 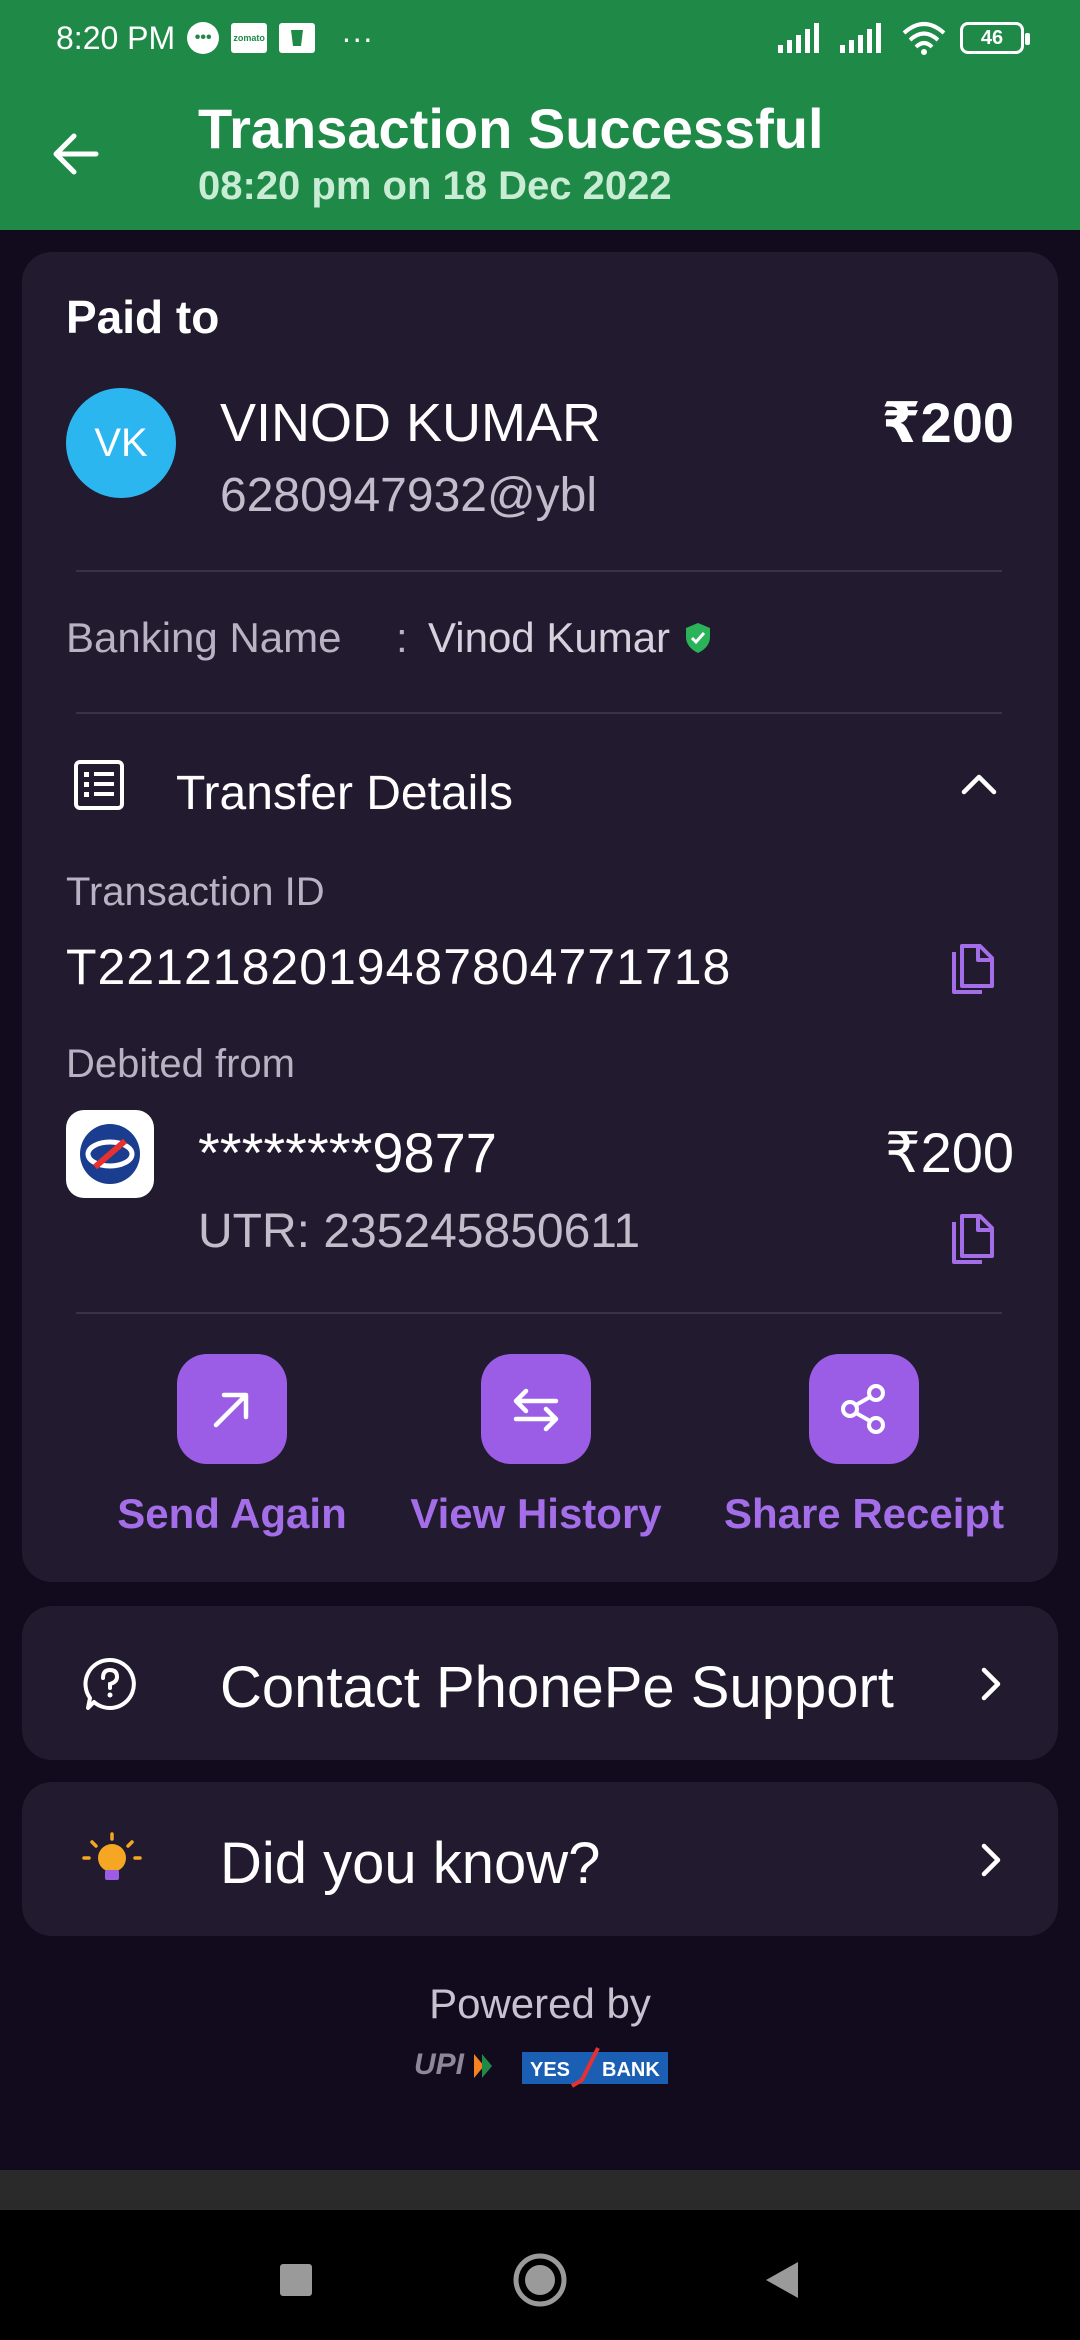 I want to click on yes-bank-logo: YES BANK, so click(x=595, y=2067).